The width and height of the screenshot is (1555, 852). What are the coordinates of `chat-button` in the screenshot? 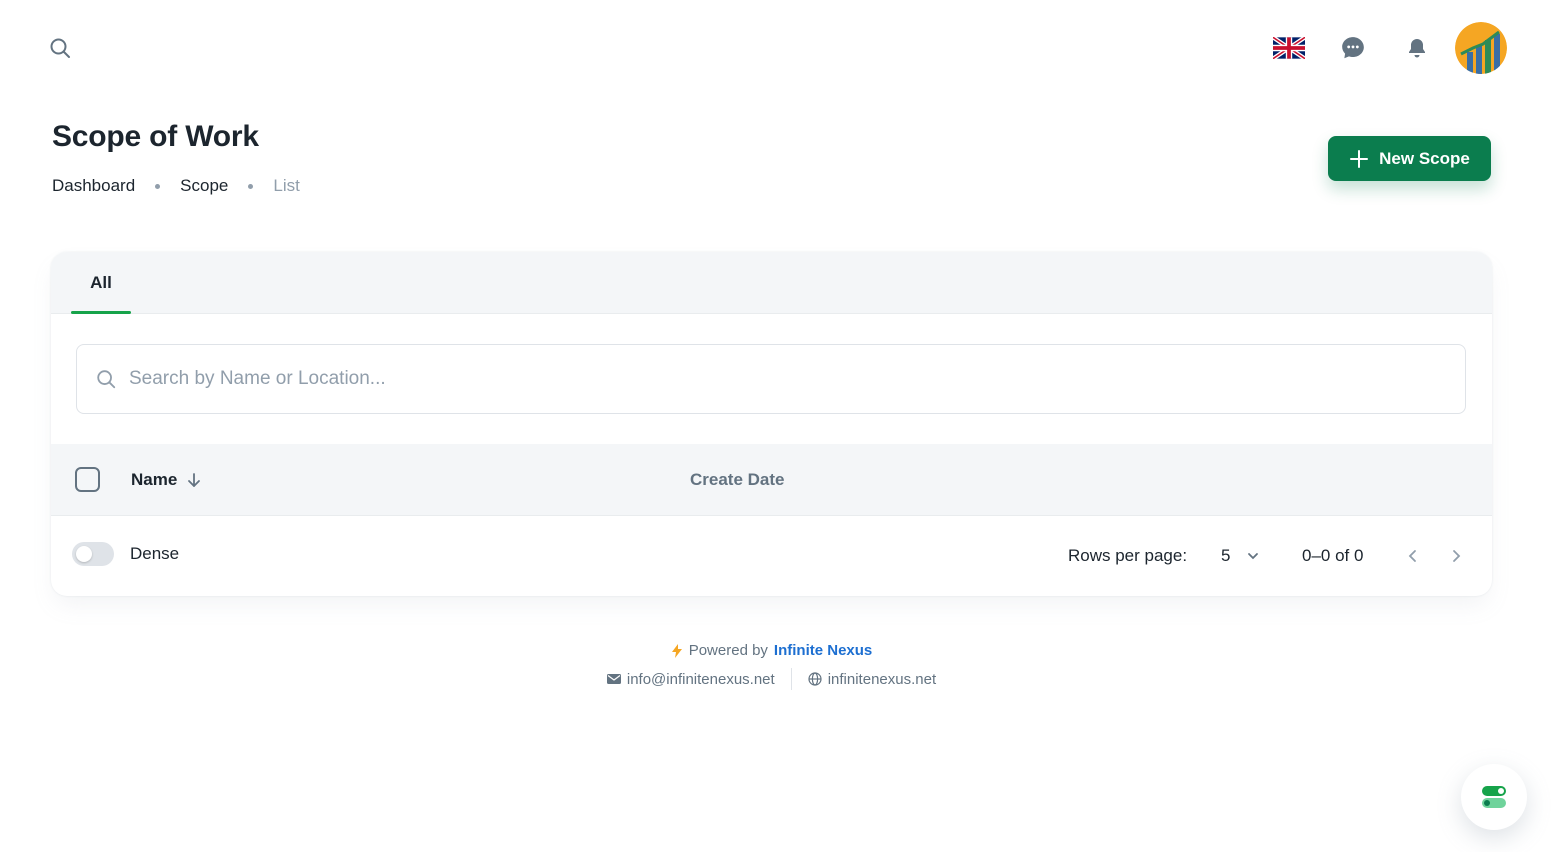 It's located at (1353, 48).